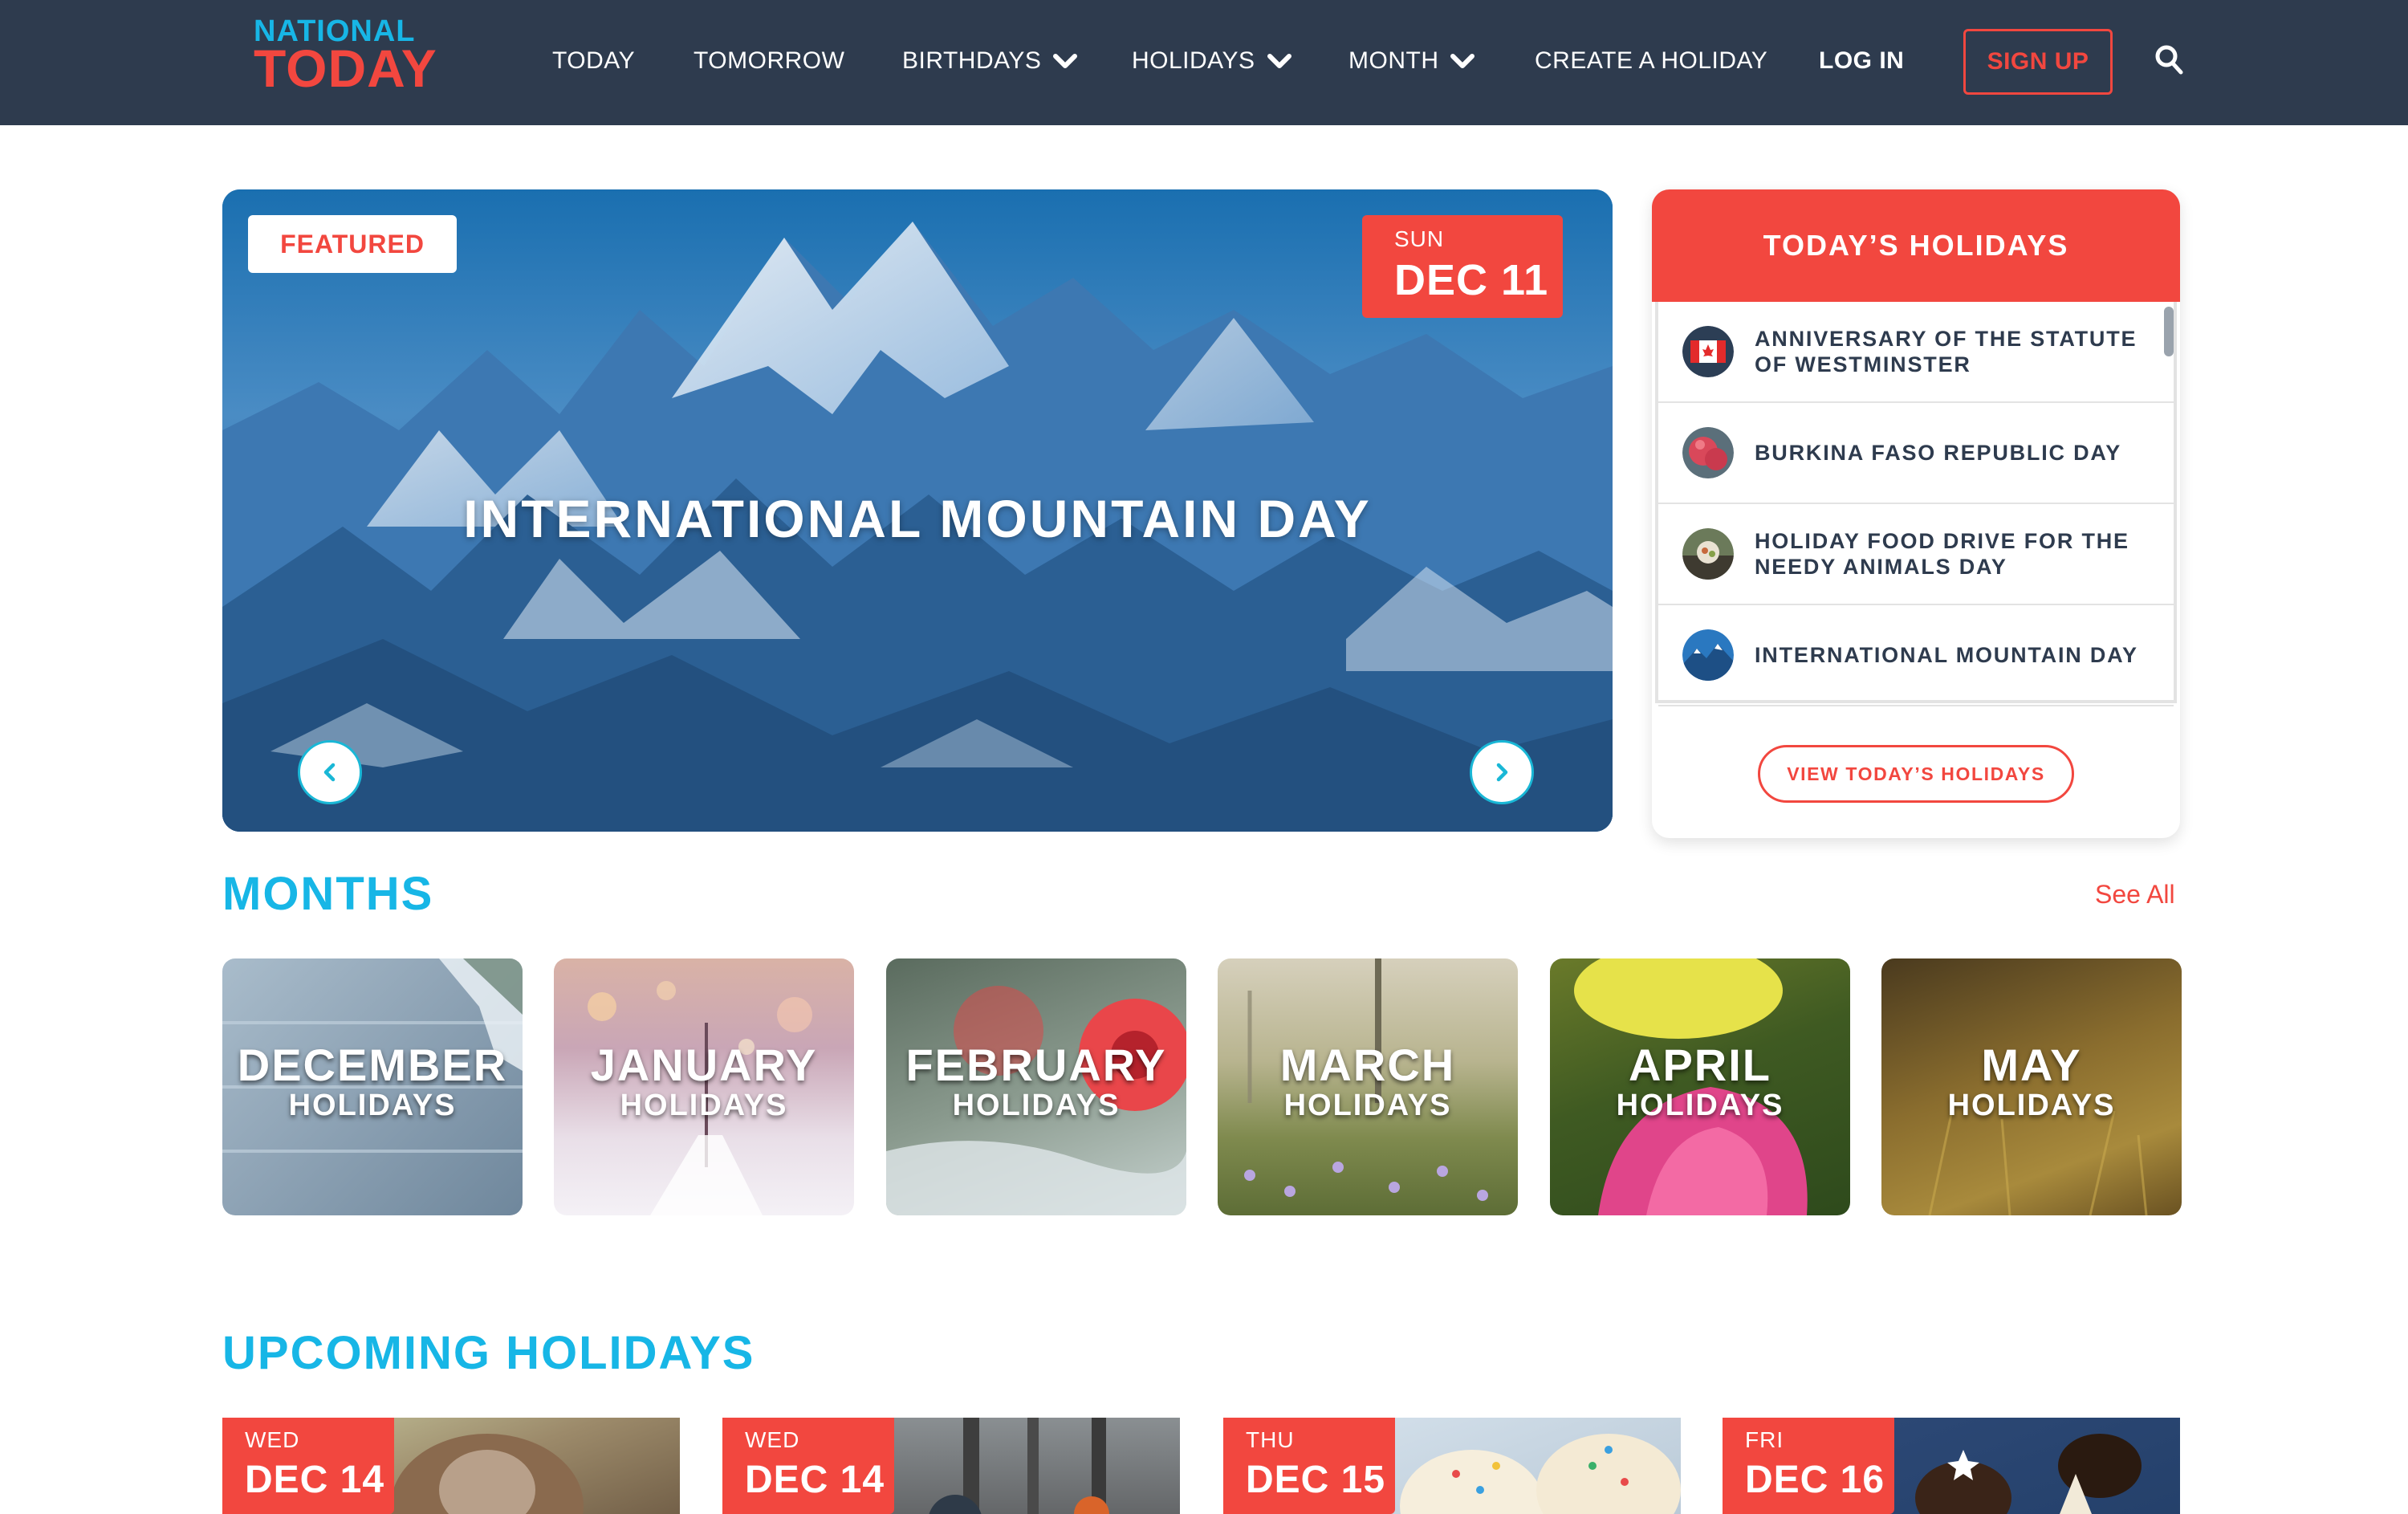  I want to click on slider-prev-button, so click(330, 772).